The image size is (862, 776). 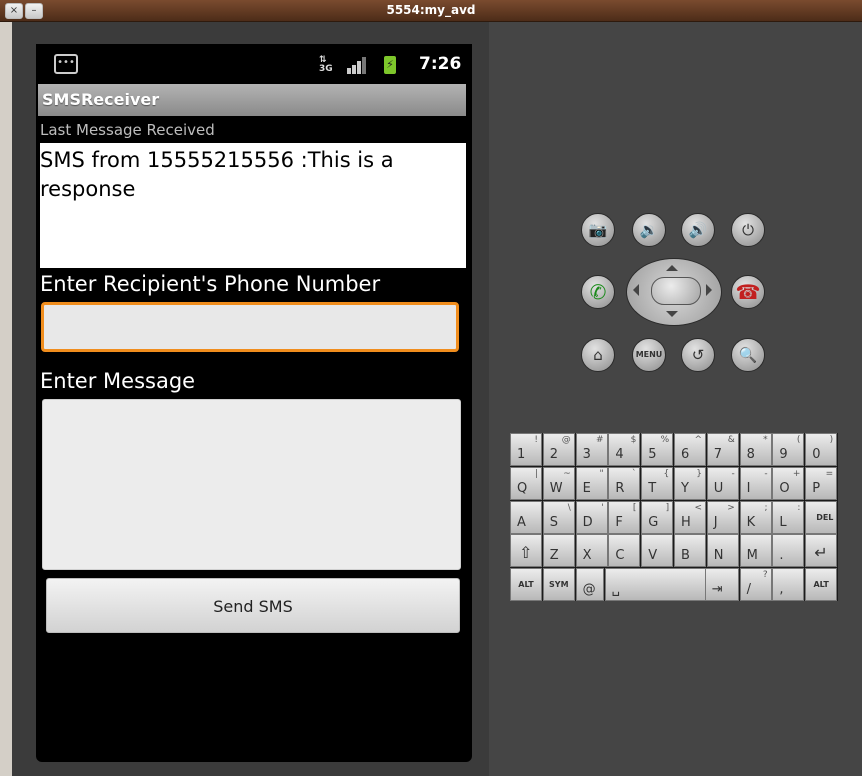 I want to click on key-n: N, so click(x=722, y=551).